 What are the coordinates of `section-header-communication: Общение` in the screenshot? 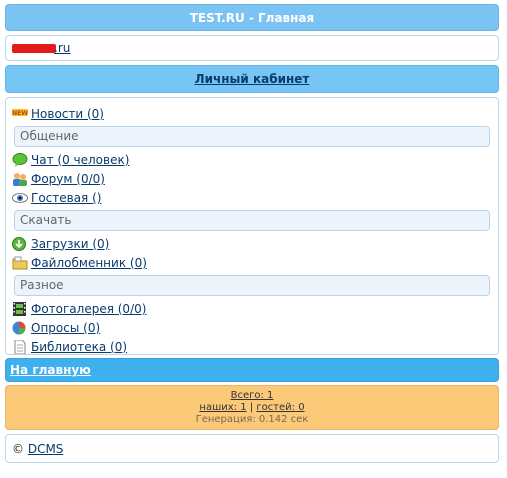 It's located at (252, 136).